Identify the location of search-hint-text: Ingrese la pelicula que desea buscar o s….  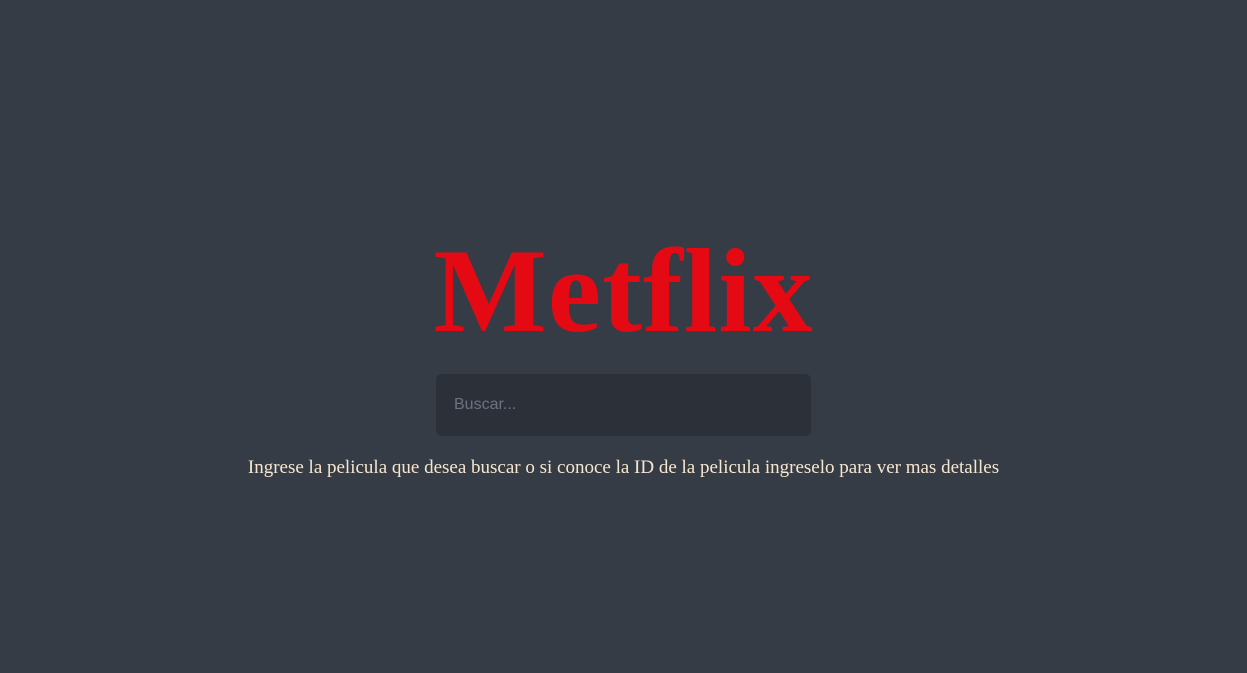
(623, 467).